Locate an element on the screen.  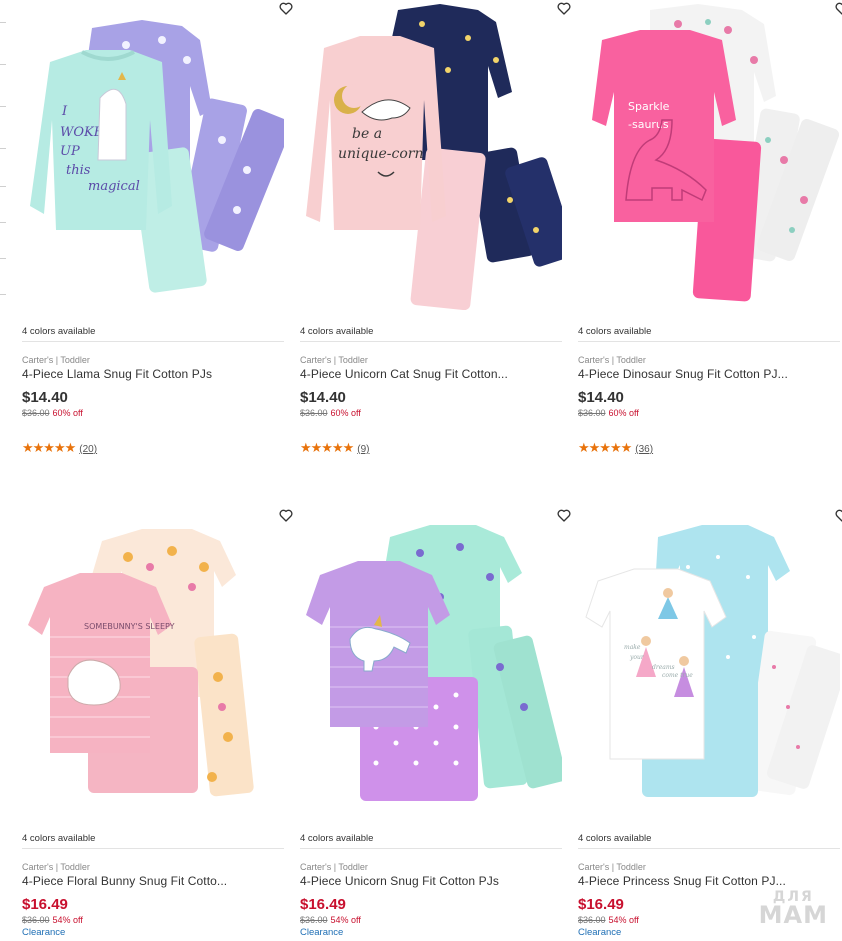
svg-text: be a is located at coordinates (367, 134).